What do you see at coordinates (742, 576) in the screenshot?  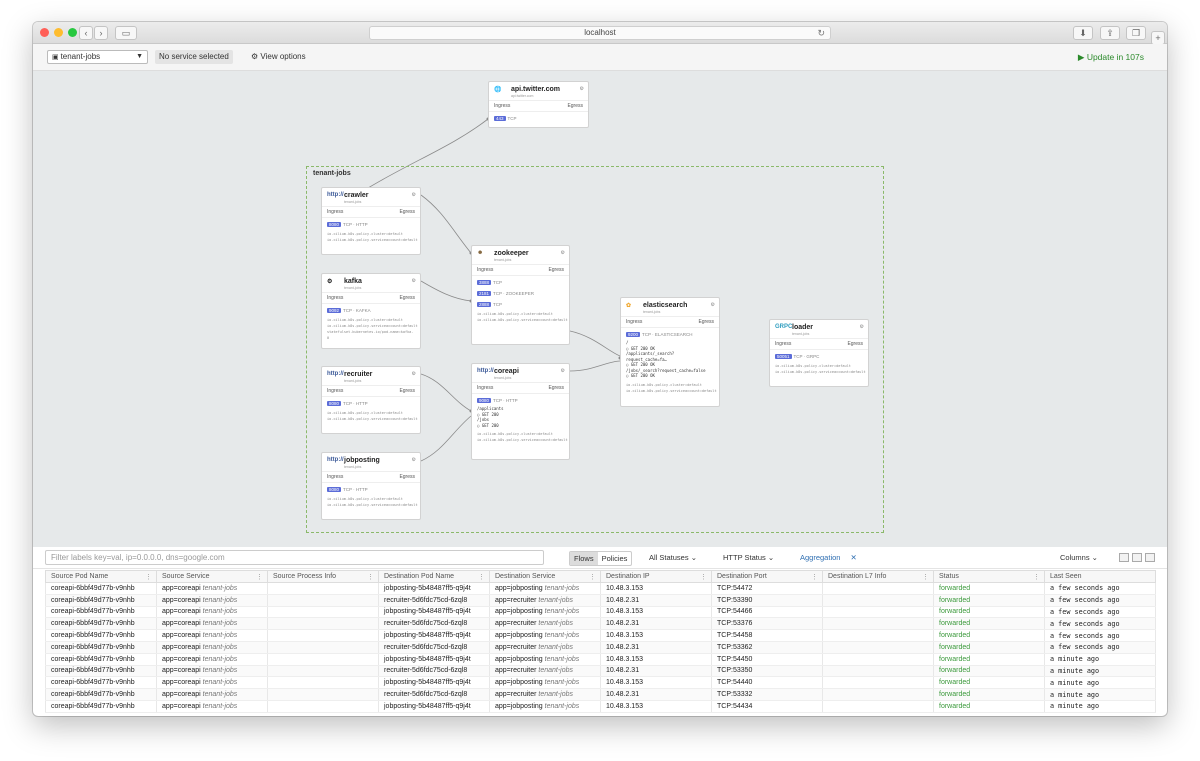 I see `column-header-label: Destination Port` at bounding box center [742, 576].